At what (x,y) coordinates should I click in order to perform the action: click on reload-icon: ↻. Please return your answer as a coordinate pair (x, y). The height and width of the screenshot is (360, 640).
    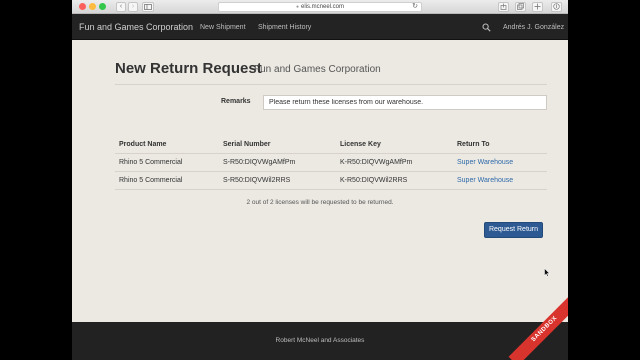
    Looking at the image, I should click on (415, 7).